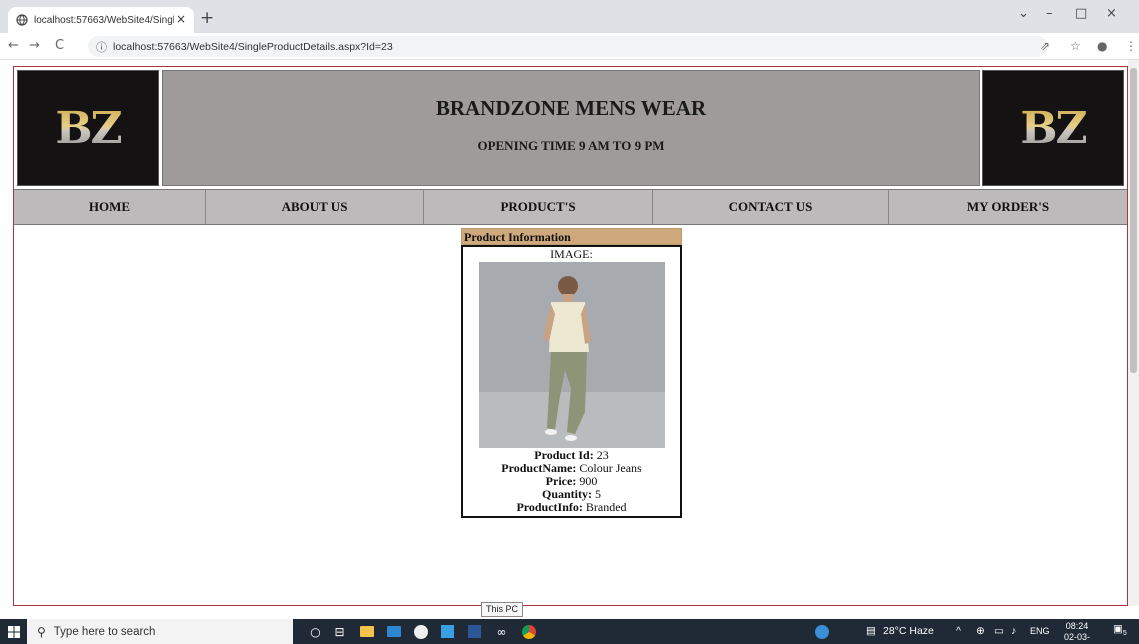 This screenshot has height=644, width=1139. I want to click on scrollbar-thumb, so click(1133, 220).